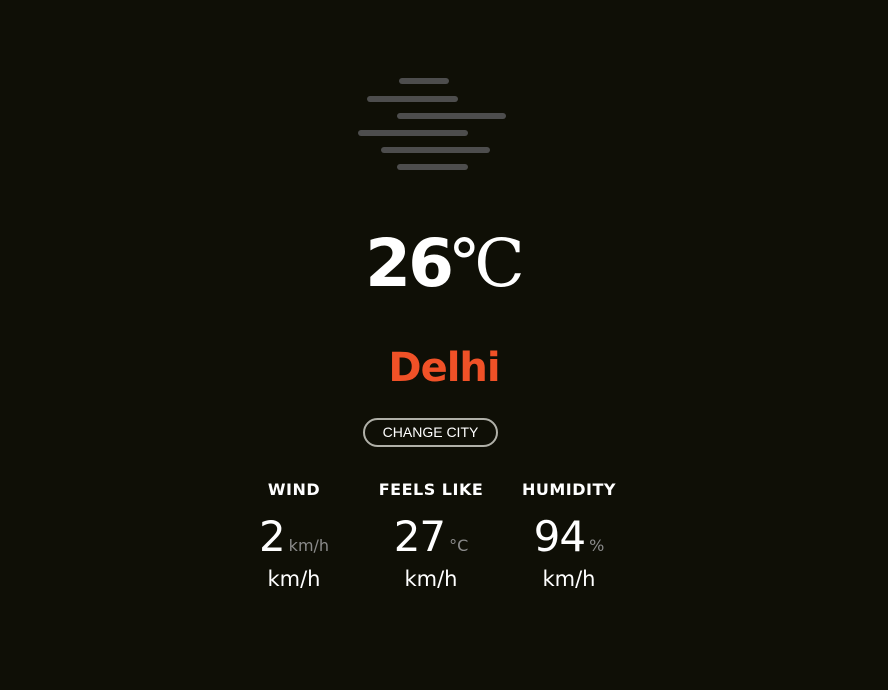 This screenshot has width=888, height=690. I want to click on feels-like-label: FEELS LIKE, so click(431, 489).